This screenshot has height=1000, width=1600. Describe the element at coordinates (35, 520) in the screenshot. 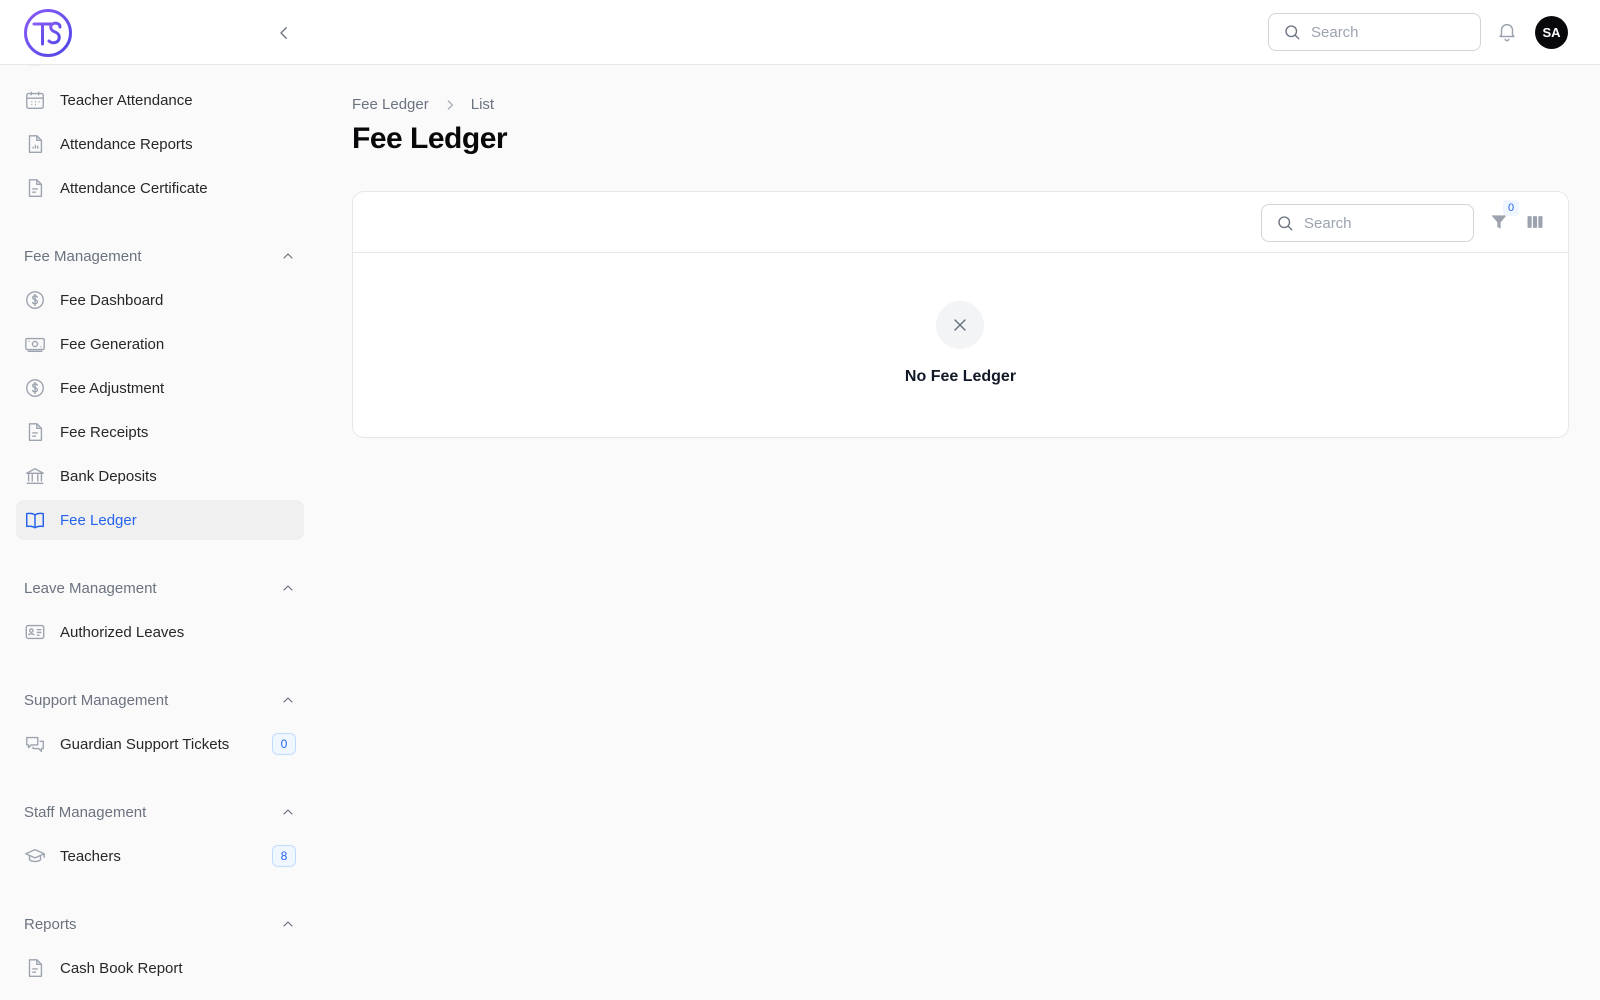

I see `book-open-icon` at that location.